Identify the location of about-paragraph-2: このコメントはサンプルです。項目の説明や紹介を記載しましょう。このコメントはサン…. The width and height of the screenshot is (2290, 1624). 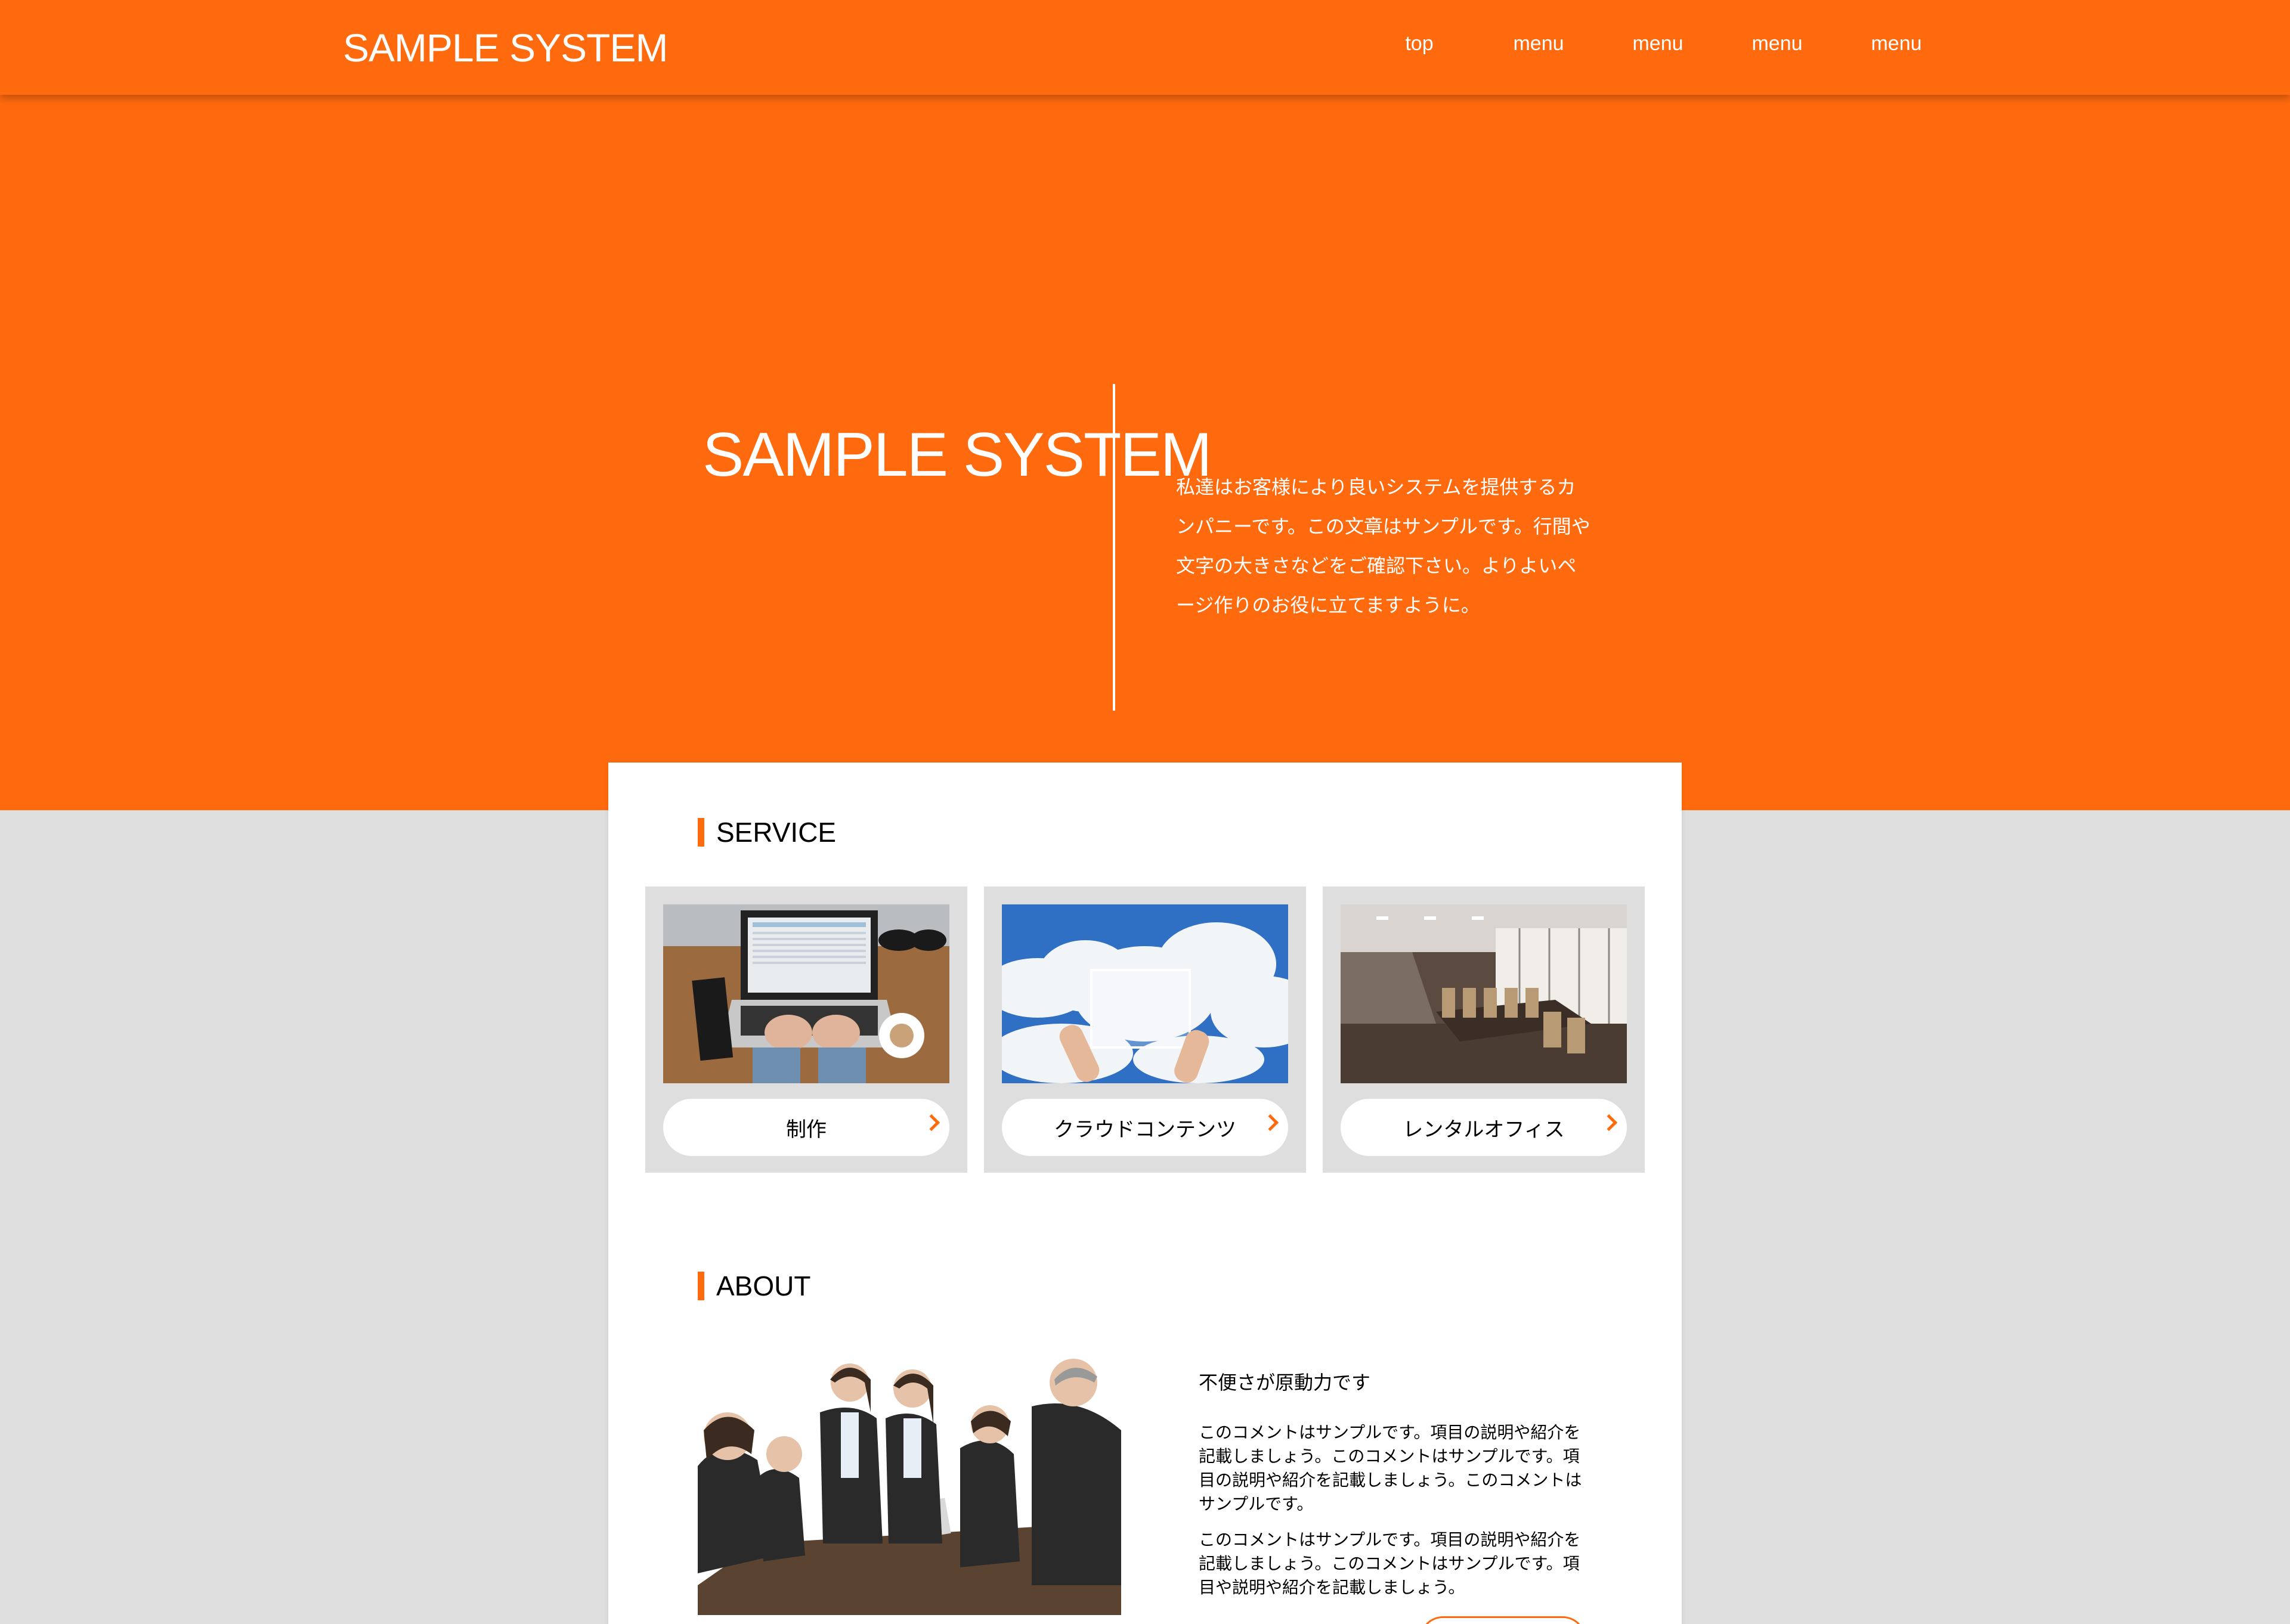
(1390, 1563).